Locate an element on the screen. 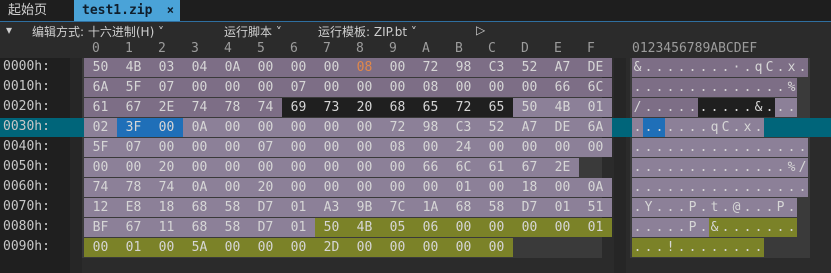 The height and width of the screenshot is (273, 831). ascii-char: Y is located at coordinates (648, 207).